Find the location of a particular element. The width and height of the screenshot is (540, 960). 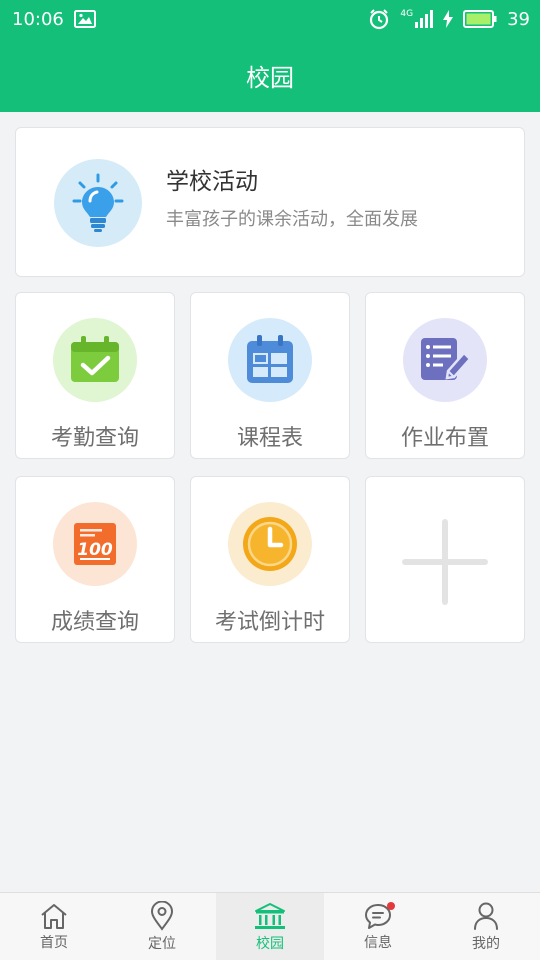

timetable-icon is located at coordinates (270, 360).